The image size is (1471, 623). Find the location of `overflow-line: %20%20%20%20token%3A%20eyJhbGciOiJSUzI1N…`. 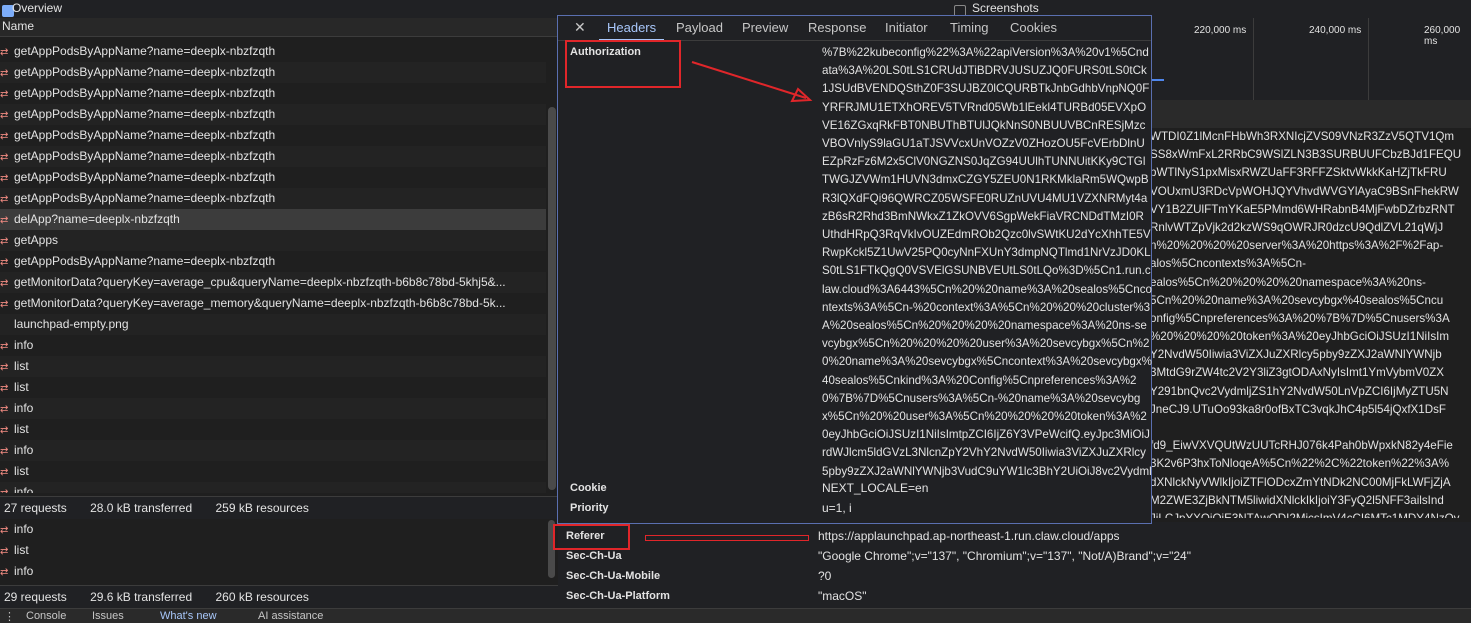

overflow-line: %20%20%20%20token%3A%20eyJhbGciOiJSUzI1N… is located at coordinates (1300, 337).